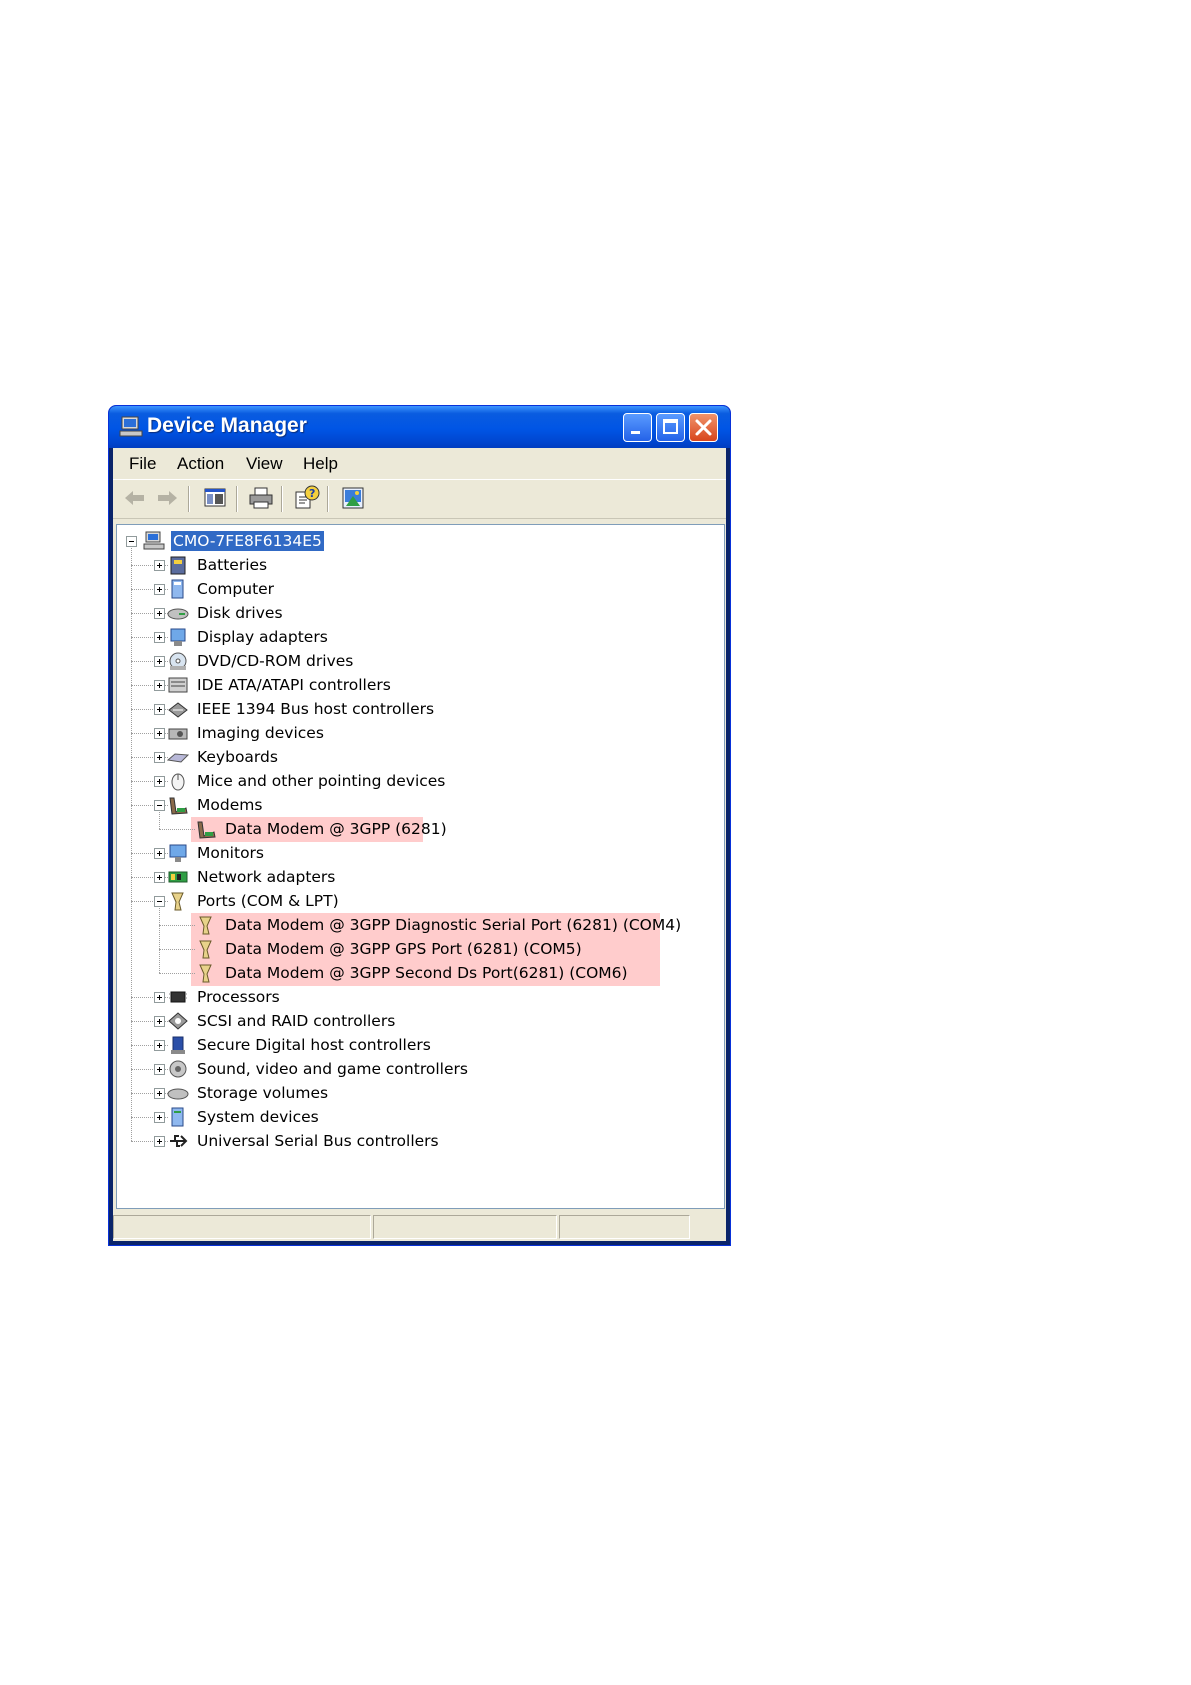  Describe the element at coordinates (417, 853) in the screenshot. I see `tree-category-monitors: Monitors` at that location.